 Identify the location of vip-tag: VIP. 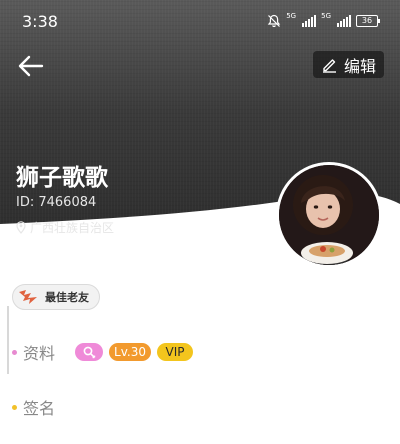
(175, 352).